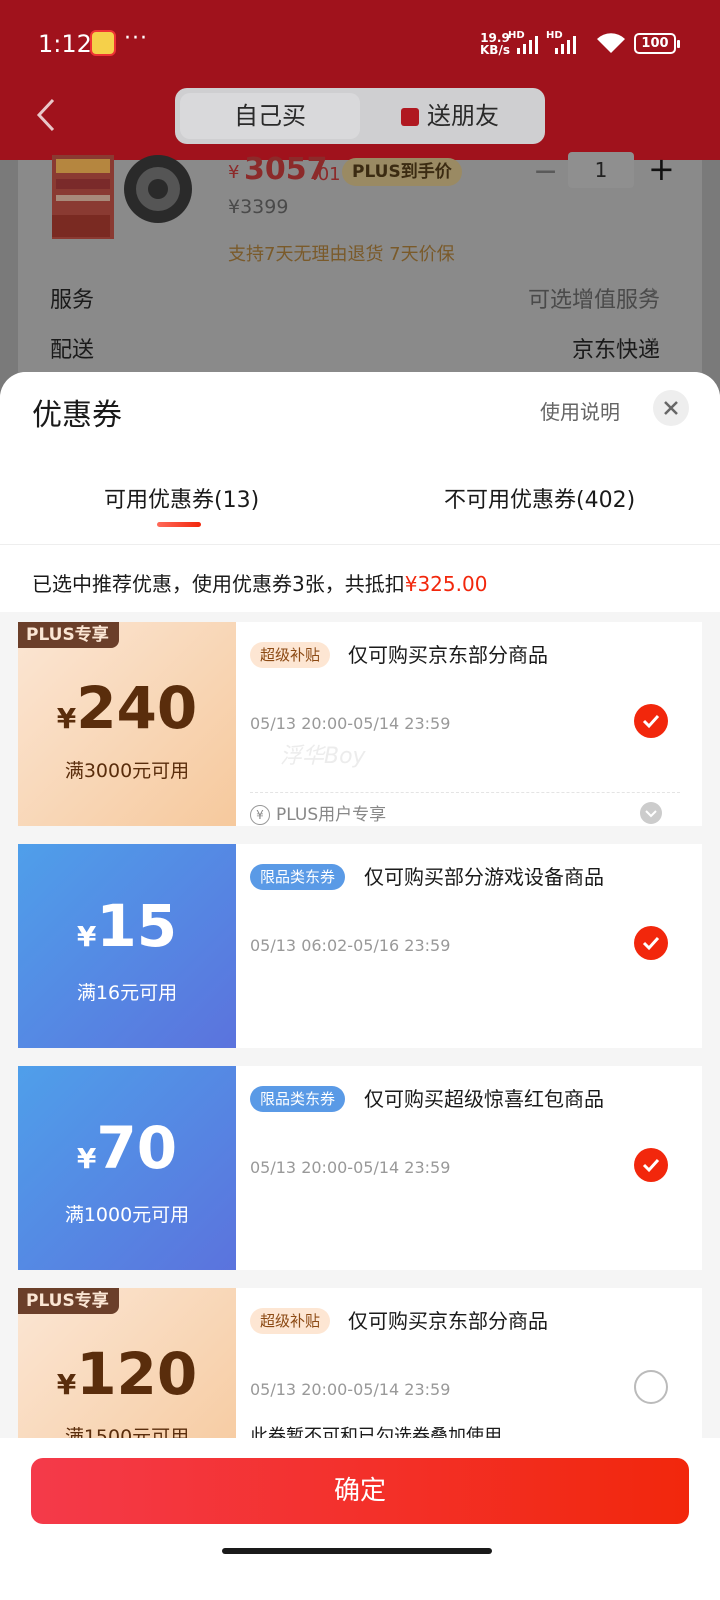  I want to click on back-chevron-icon, so click(46, 115).